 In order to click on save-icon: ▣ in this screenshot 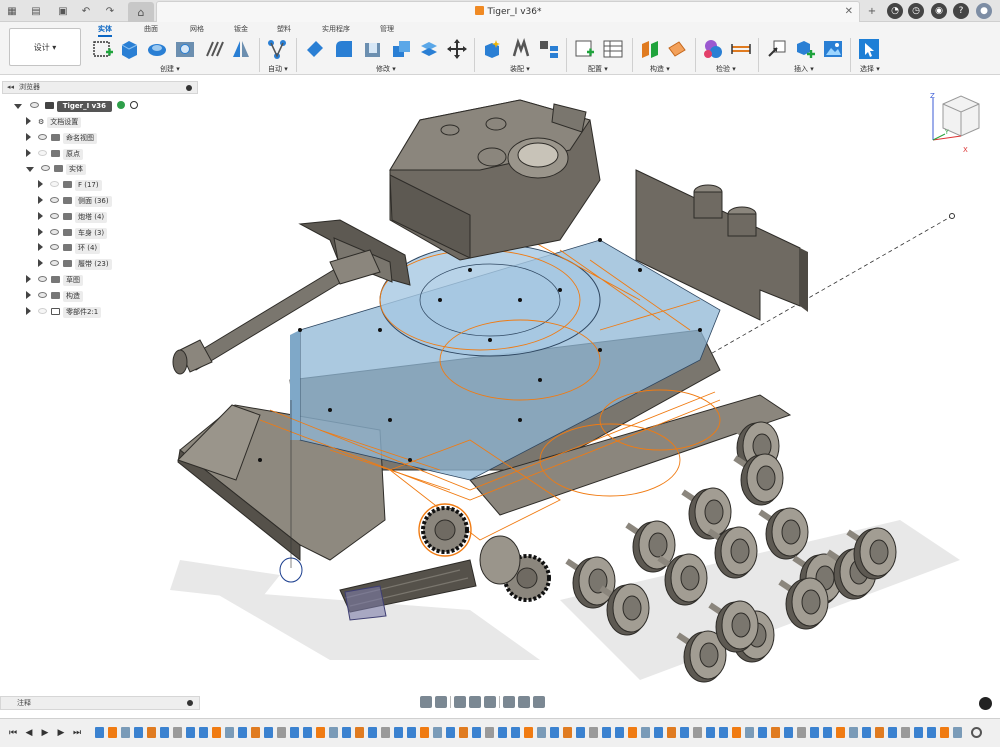, I will do `click(63, 11)`.